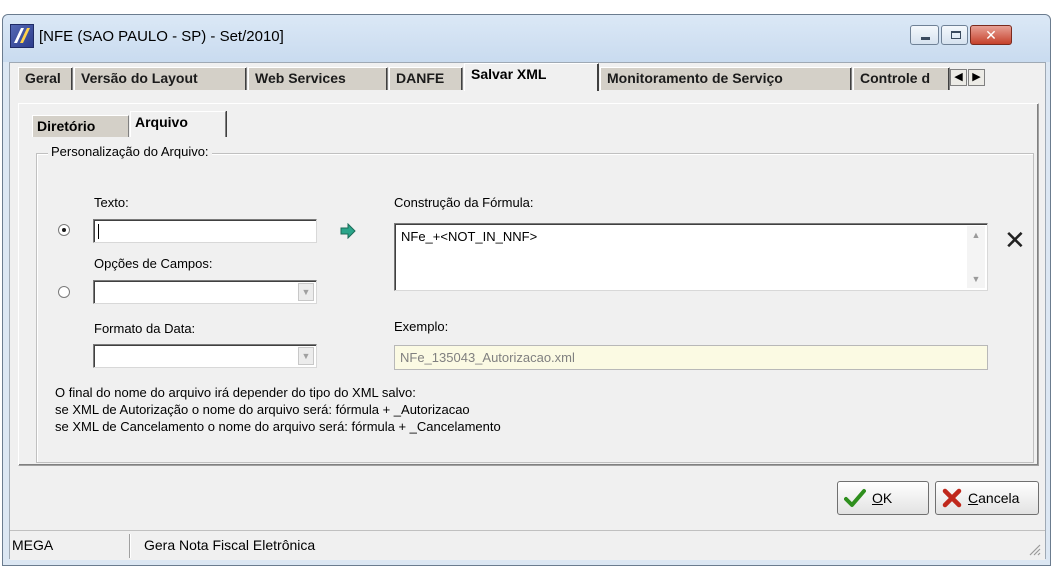 The image size is (1051, 566). I want to click on minimize-button, so click(924, 35).